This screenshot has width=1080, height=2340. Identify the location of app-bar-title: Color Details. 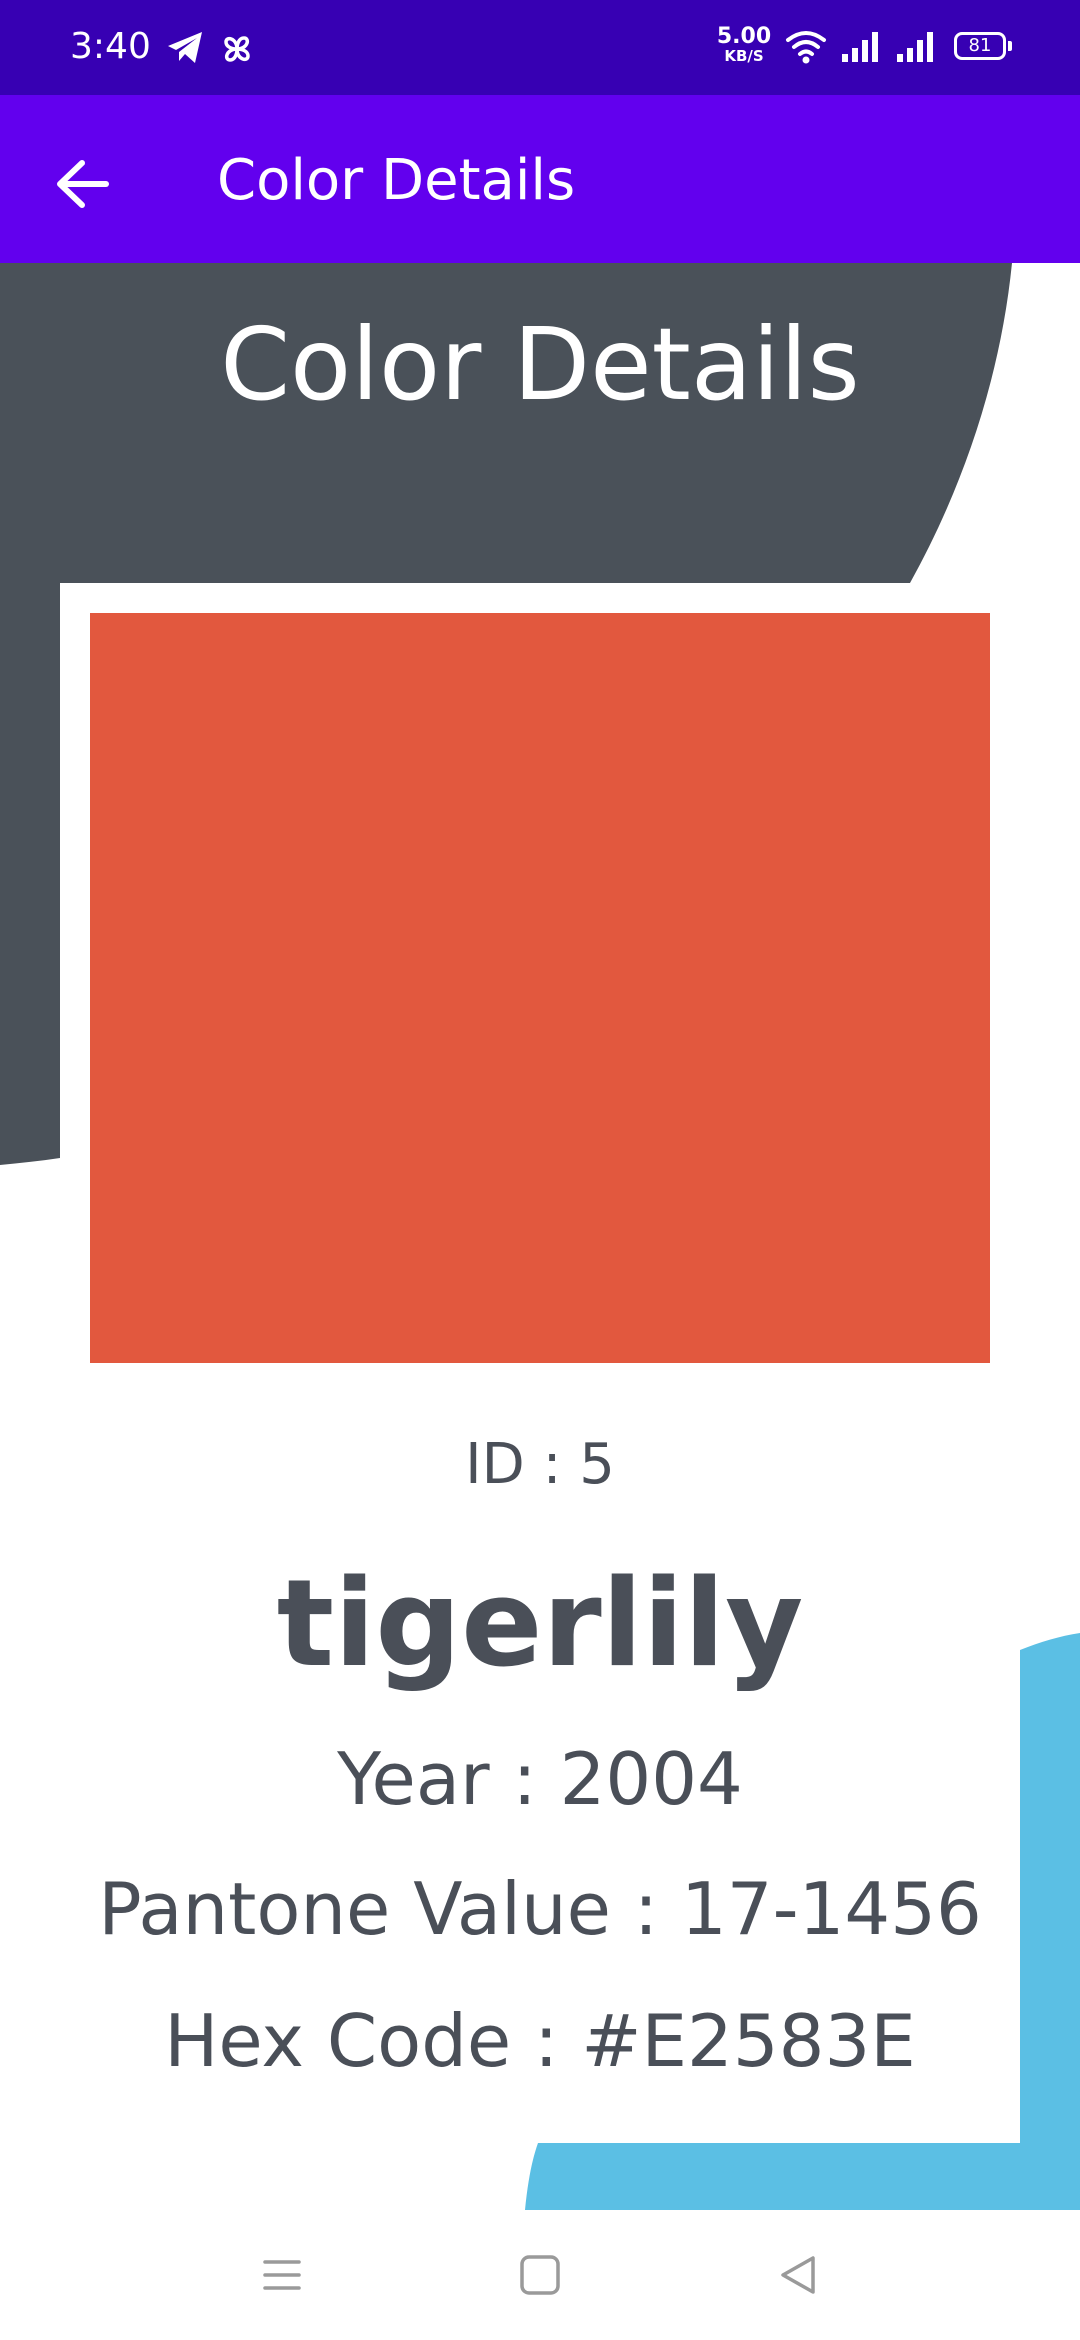
(396, 180).